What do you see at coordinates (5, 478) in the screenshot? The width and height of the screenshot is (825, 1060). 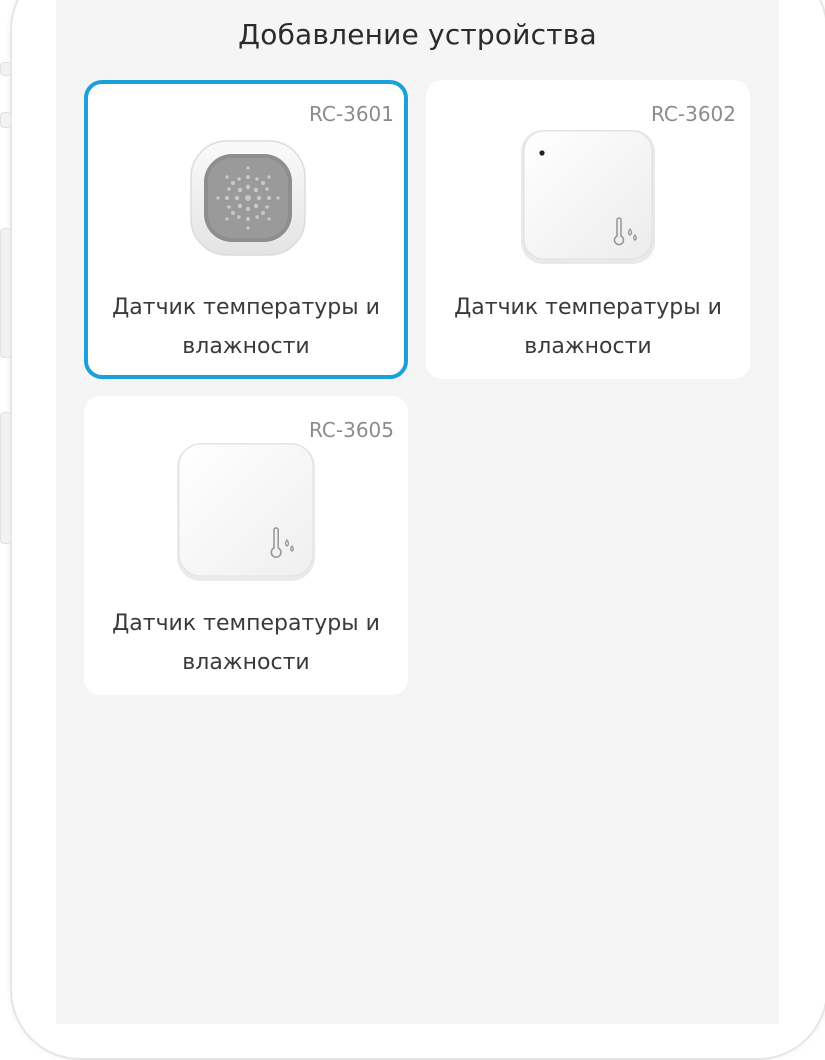 I see `phone-volume-down-button` at bounding box center [5, 478].